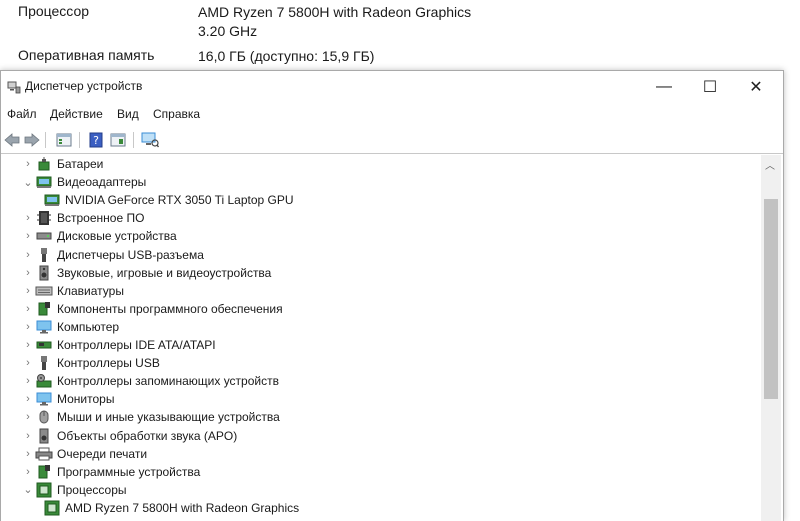 This screenshot has height=521, width=800. What do you see at coordinates (92, 489) in the screenshot?
I see `tree-item-label: Процессоры` at bounding box center [92, 489].